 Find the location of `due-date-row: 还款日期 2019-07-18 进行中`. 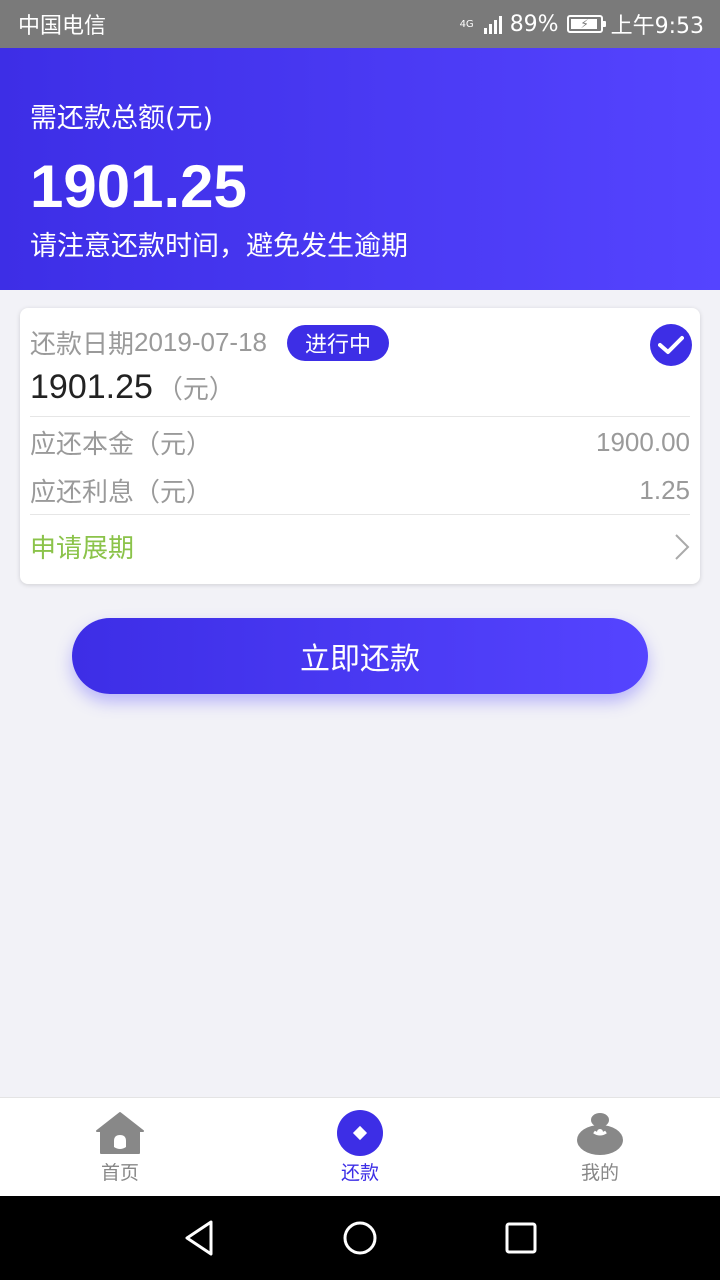

due-date-row: 还款日期 2019-07-18 进行中 is located at coordinates (210, 342).